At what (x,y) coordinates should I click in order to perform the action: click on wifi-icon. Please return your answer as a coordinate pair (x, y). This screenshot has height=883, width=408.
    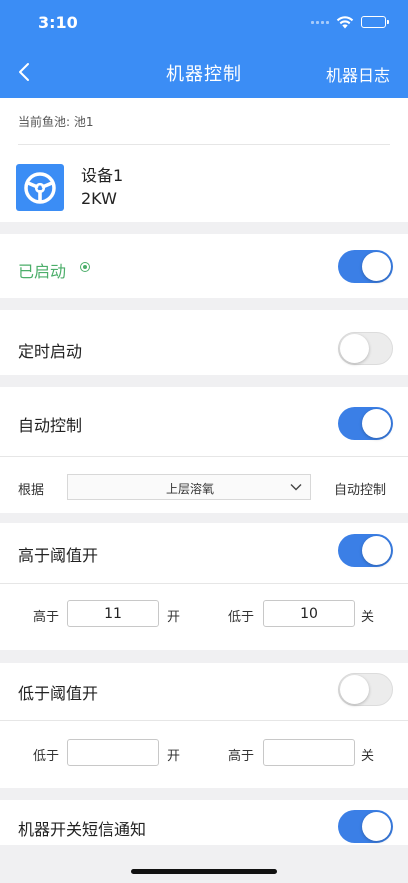
    Looking at the image, I should click on (345, 21).